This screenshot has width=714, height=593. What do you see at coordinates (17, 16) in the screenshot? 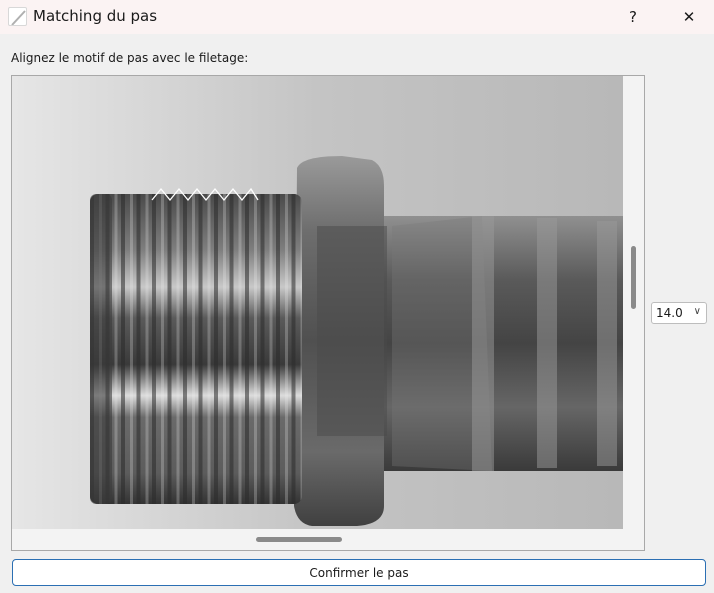
I see `pencil-icon` at bounding box center [17, 16].